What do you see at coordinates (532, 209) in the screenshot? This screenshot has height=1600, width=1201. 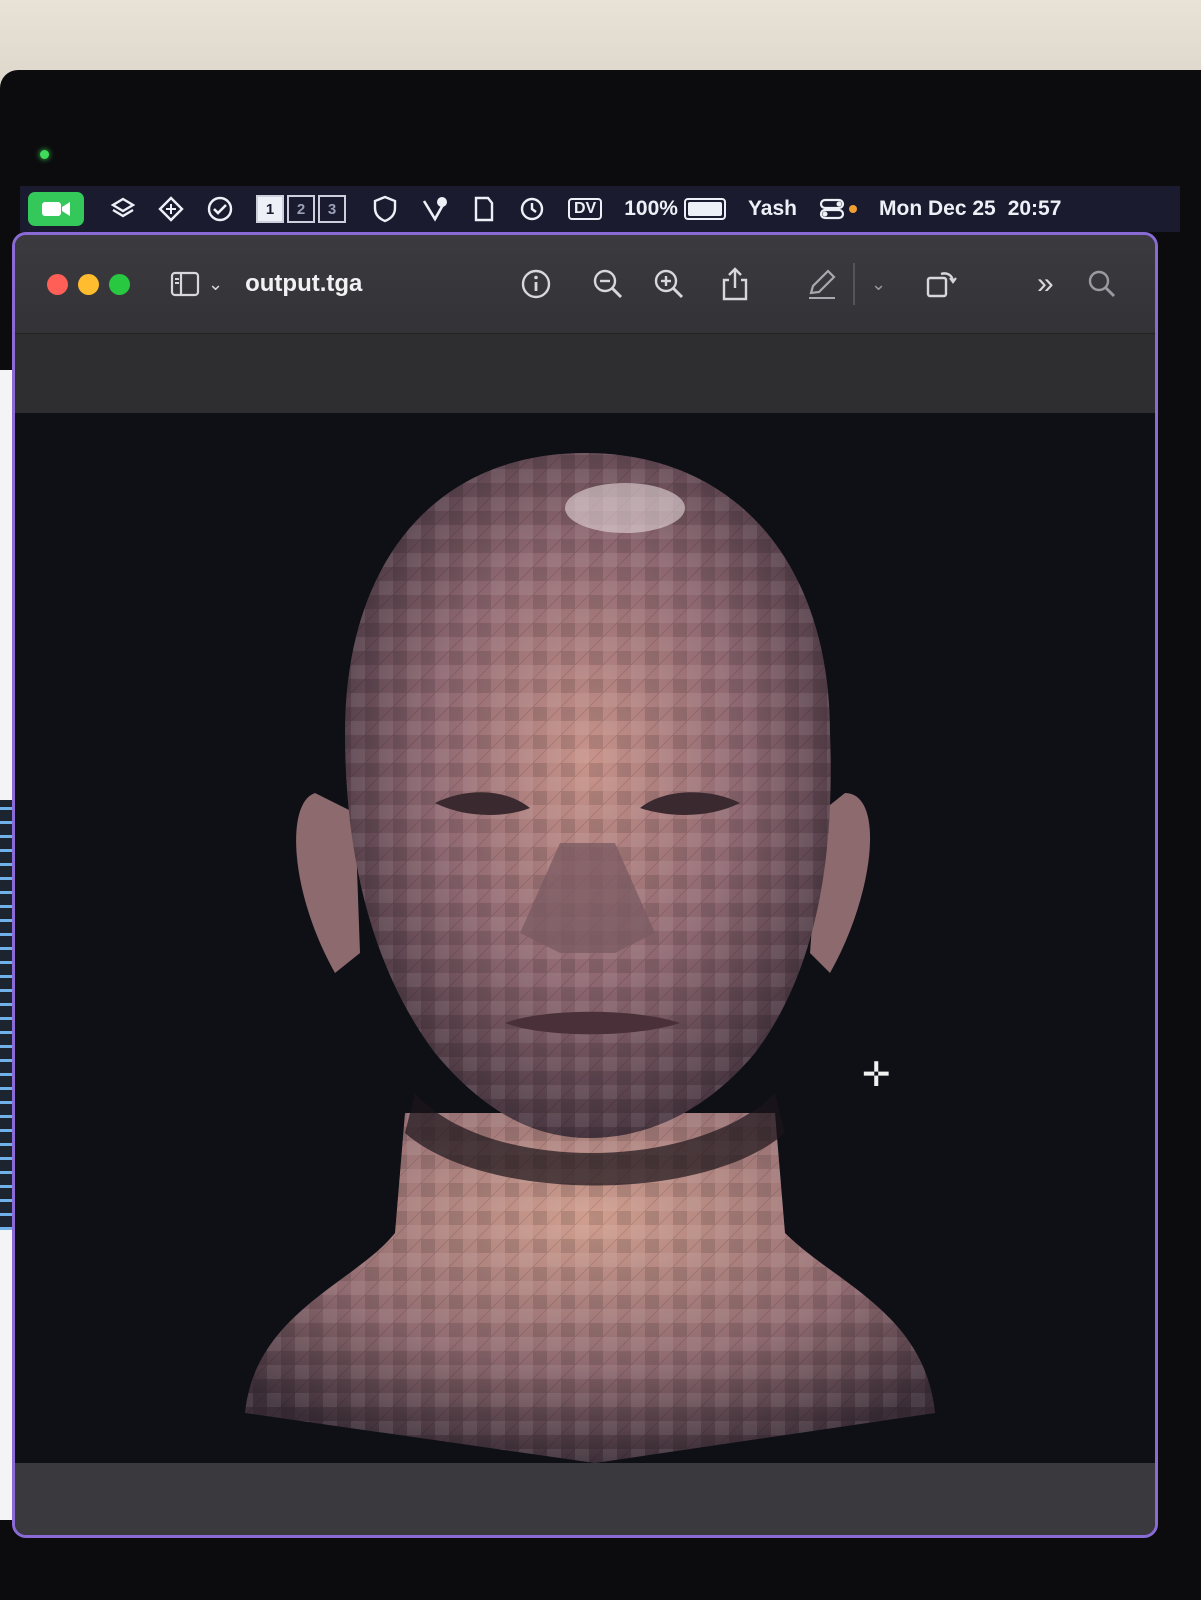 I see `clock-history-icon` at bounding box center [532, 209].